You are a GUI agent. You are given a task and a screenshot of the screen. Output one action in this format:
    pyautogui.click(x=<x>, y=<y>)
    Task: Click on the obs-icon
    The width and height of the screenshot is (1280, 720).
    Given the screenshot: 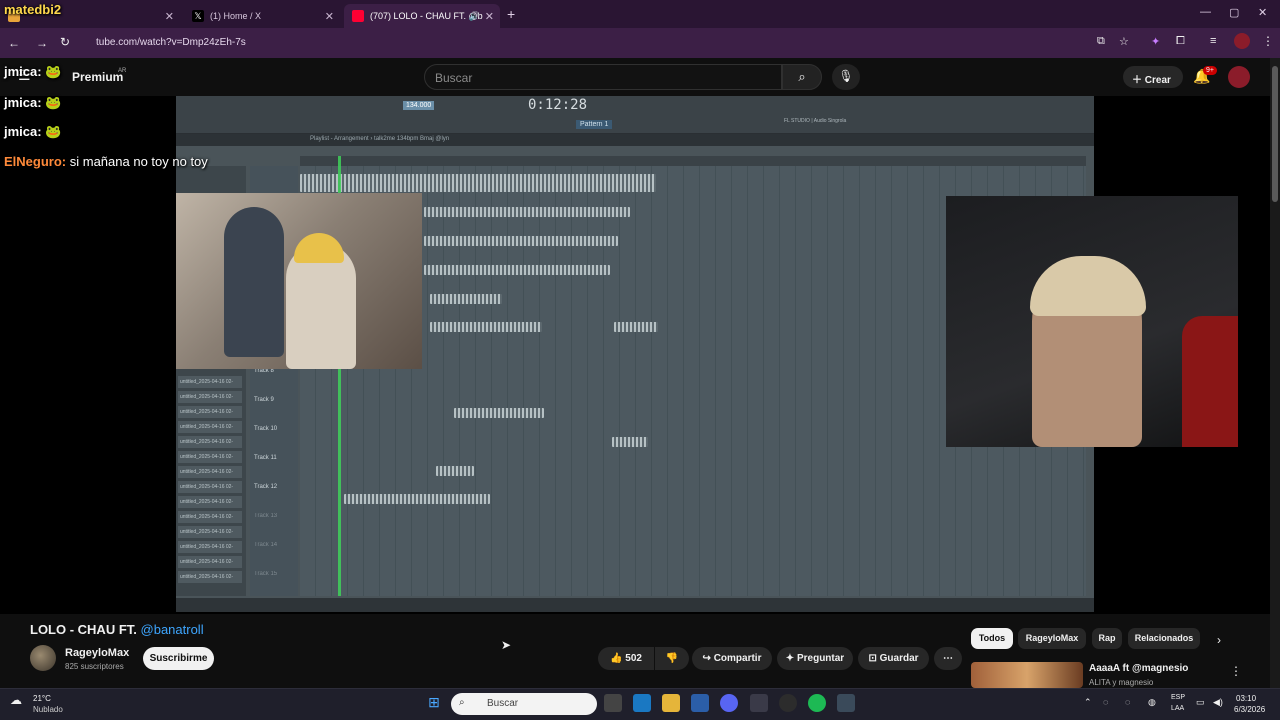 What is the action you would take?
    pyautogui.click(x=788, y=703)
    